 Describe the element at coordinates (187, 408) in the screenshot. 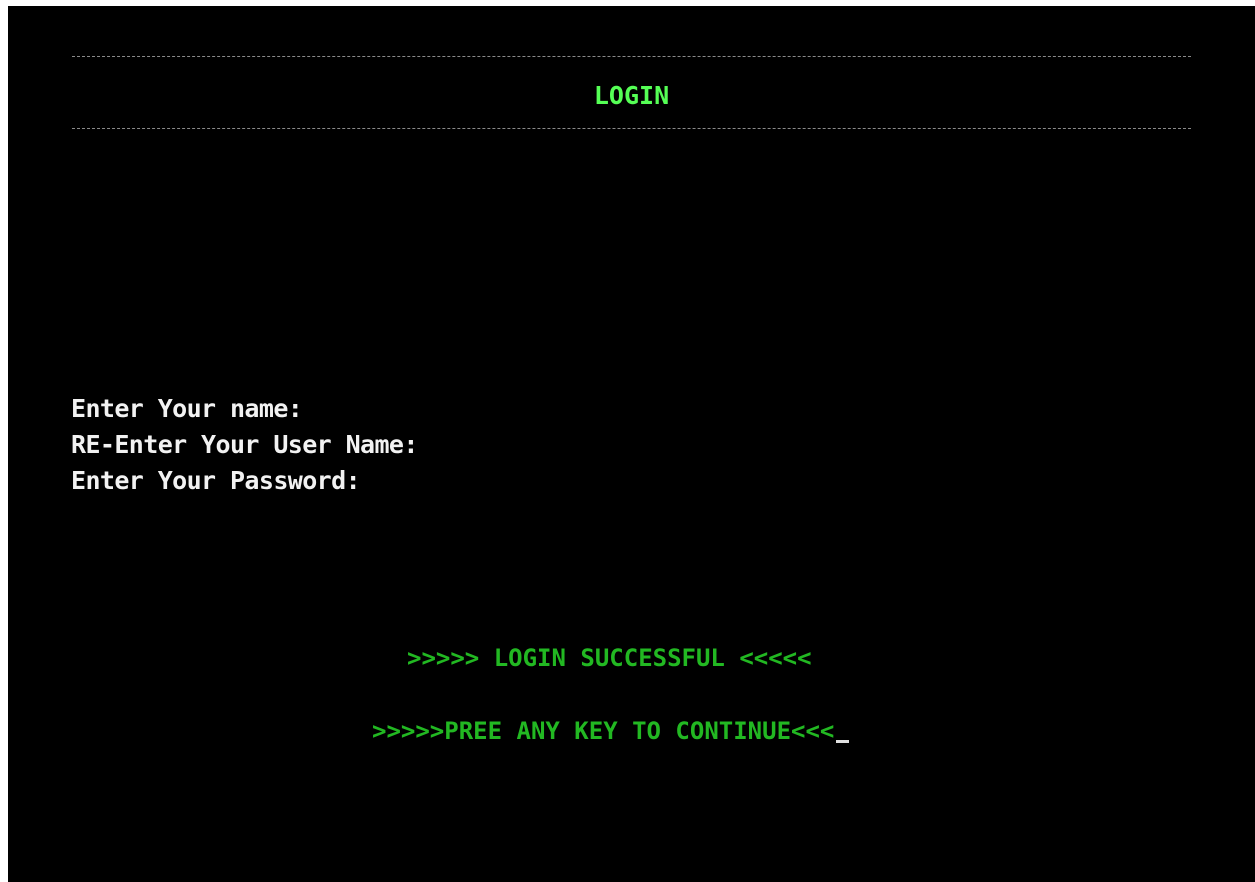

I see `name-prompt: Enter Your name:` at that location.